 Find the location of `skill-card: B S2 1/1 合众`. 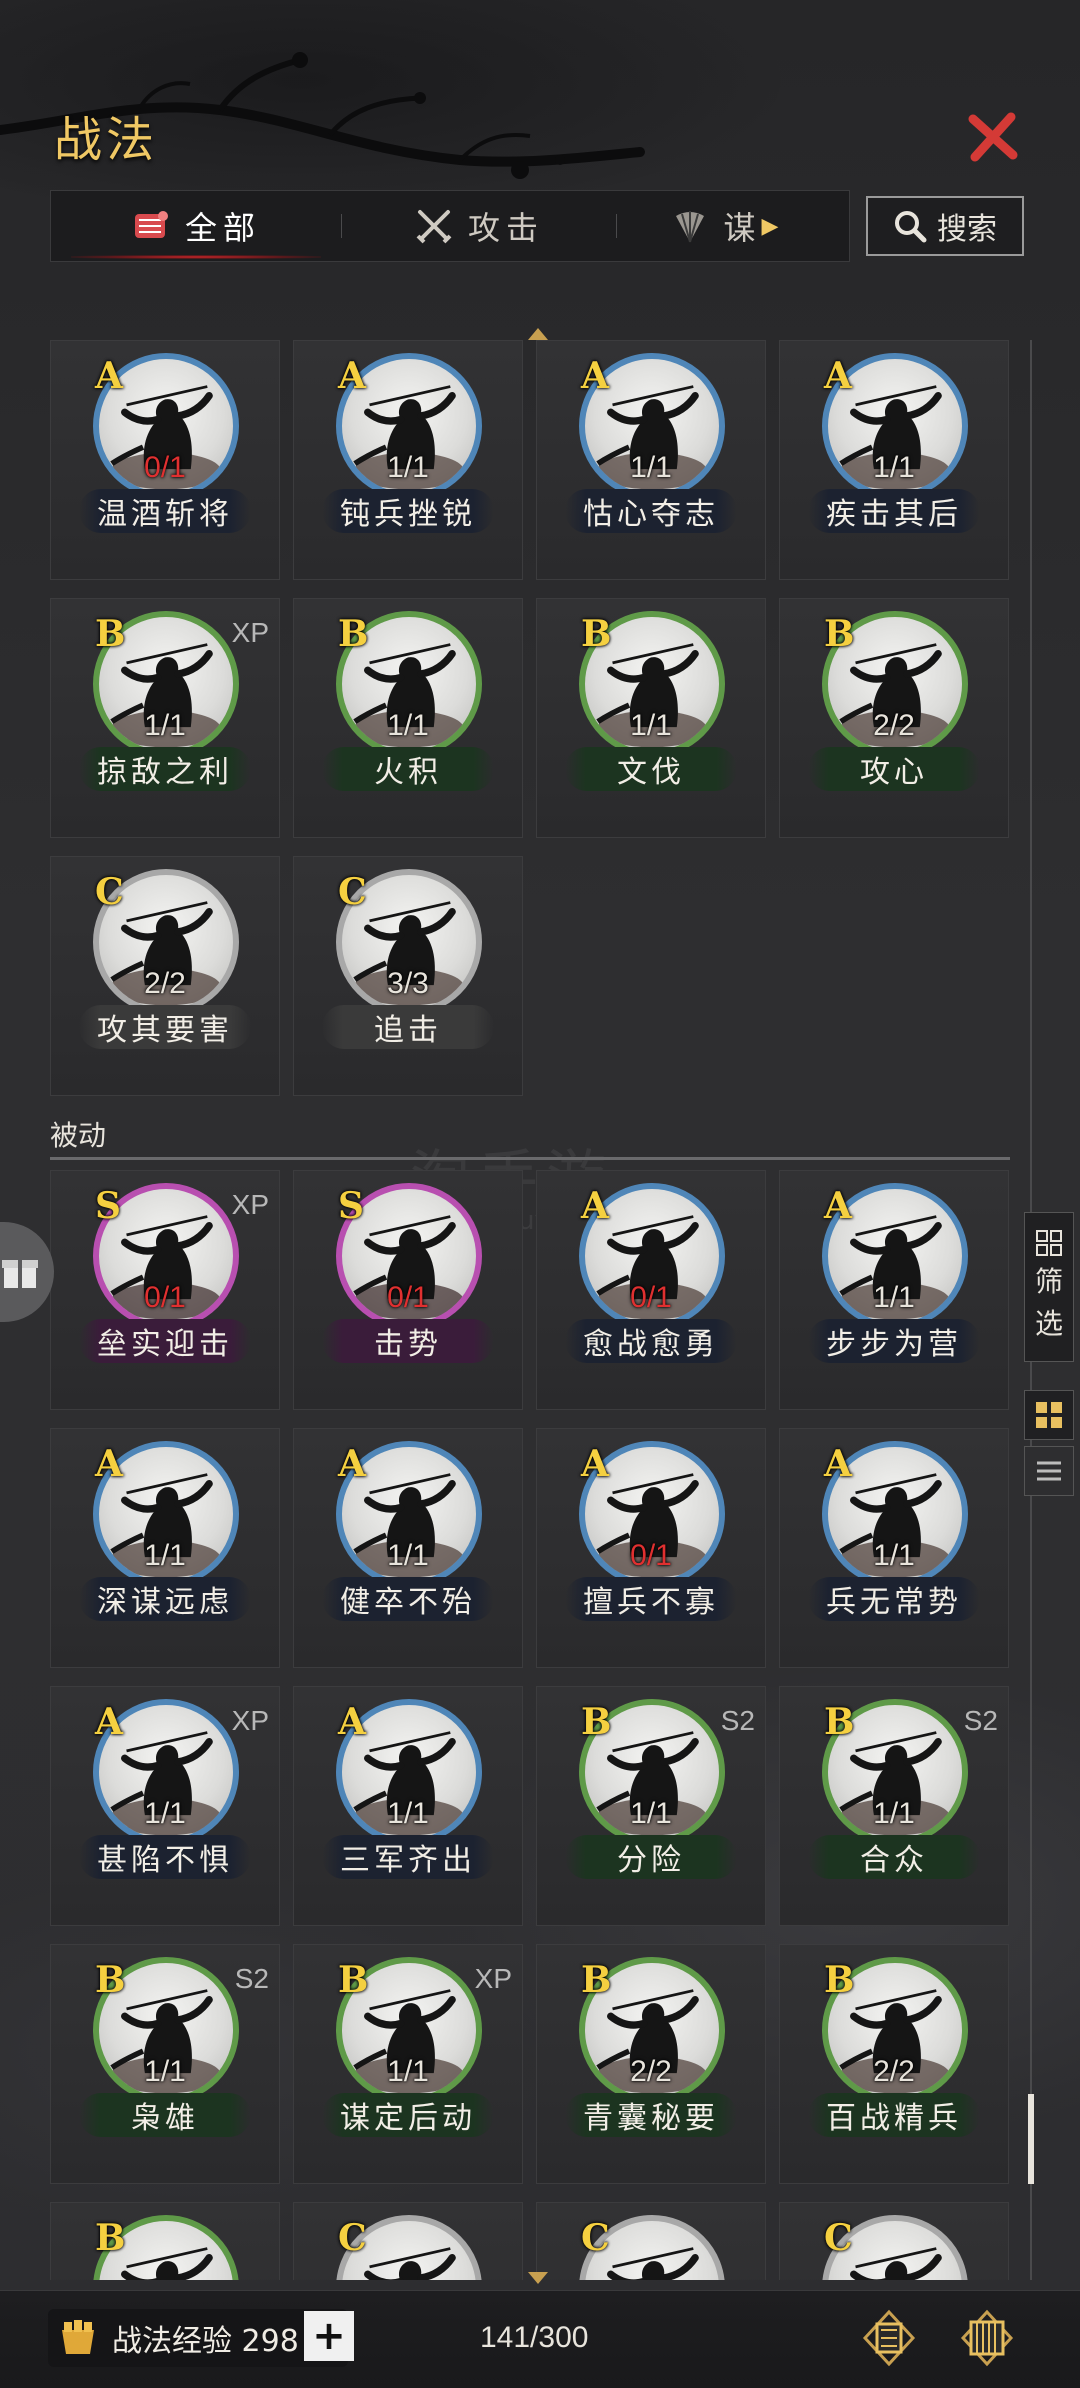

skill-card: B S2 1/1 合众 is located at coordinates (894, 1806).